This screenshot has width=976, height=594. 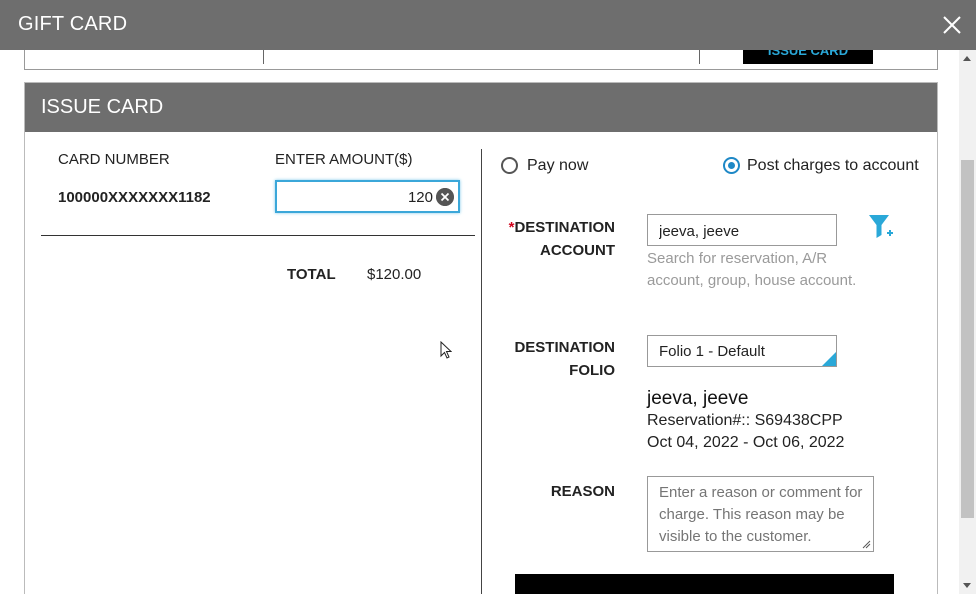 I want to click on pay-now-label: Pay now, so click(x=557, y=166).